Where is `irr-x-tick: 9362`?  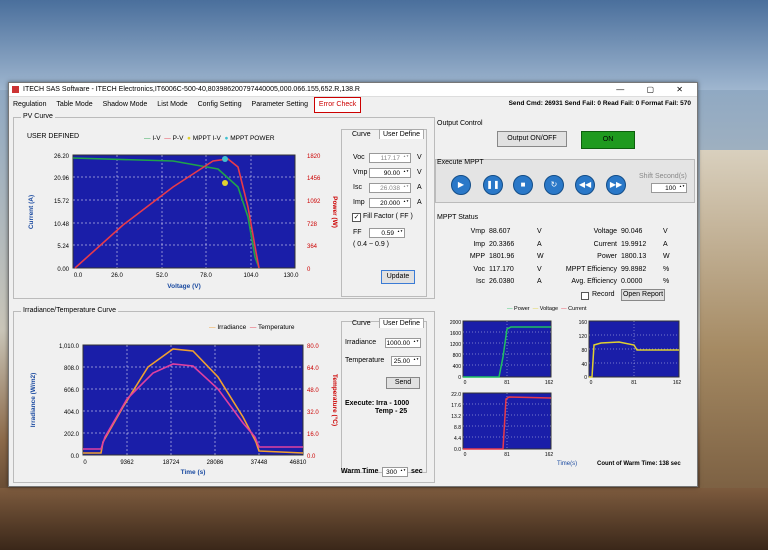 irr-x-tick: 9362 is located at coordinates (127, 463).